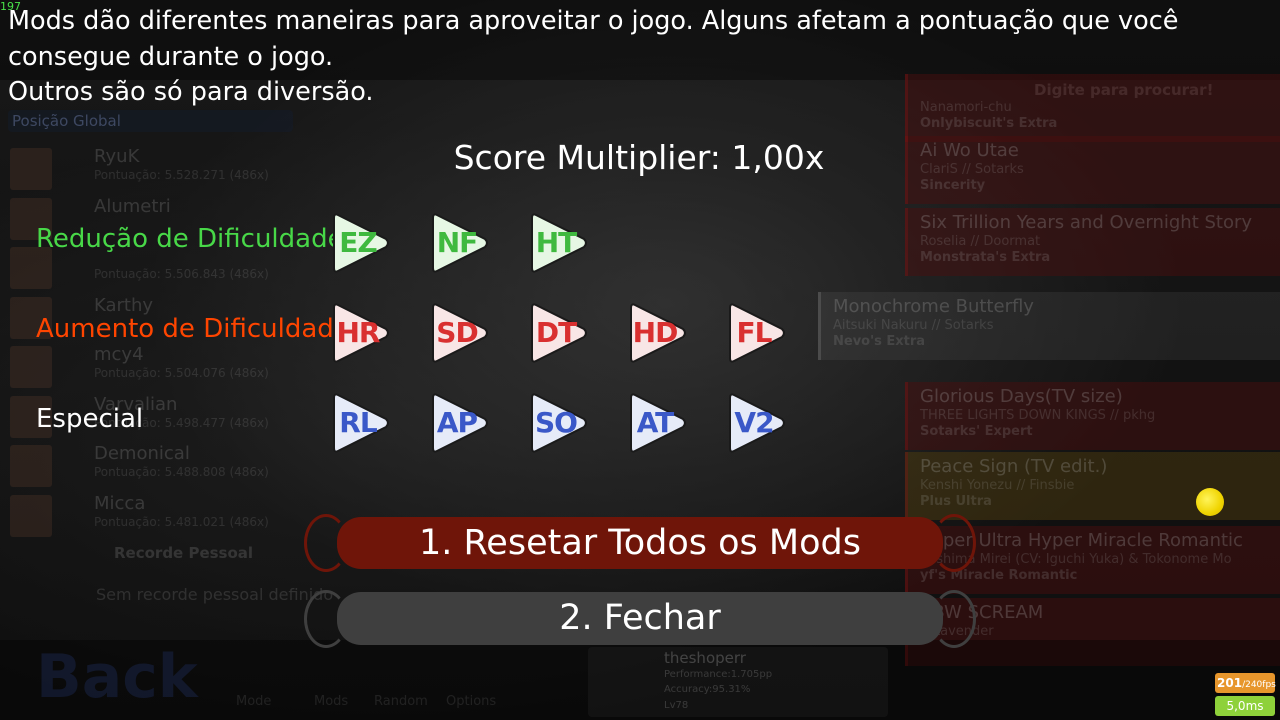 This screenshot has width=1280, height=720. Describe the element at coordinates (193, 329) in the screenshot. I see `category-label: Aumento de Dificuldade` at that location.